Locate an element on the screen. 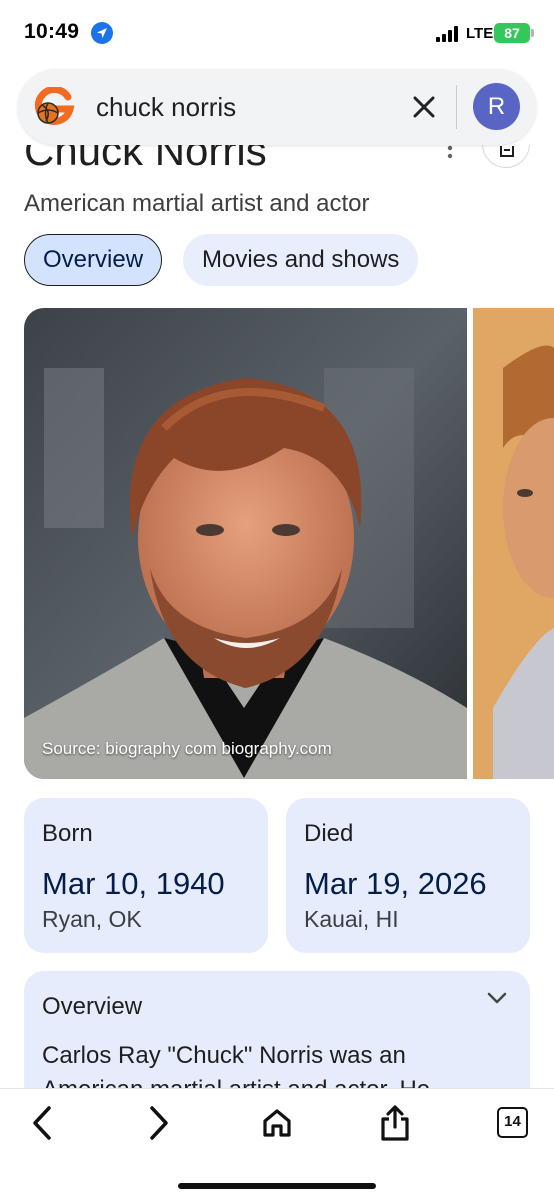 This screenshot has height=1200, width=554. search-input: chuck norris is located at coordinates (166, 107).